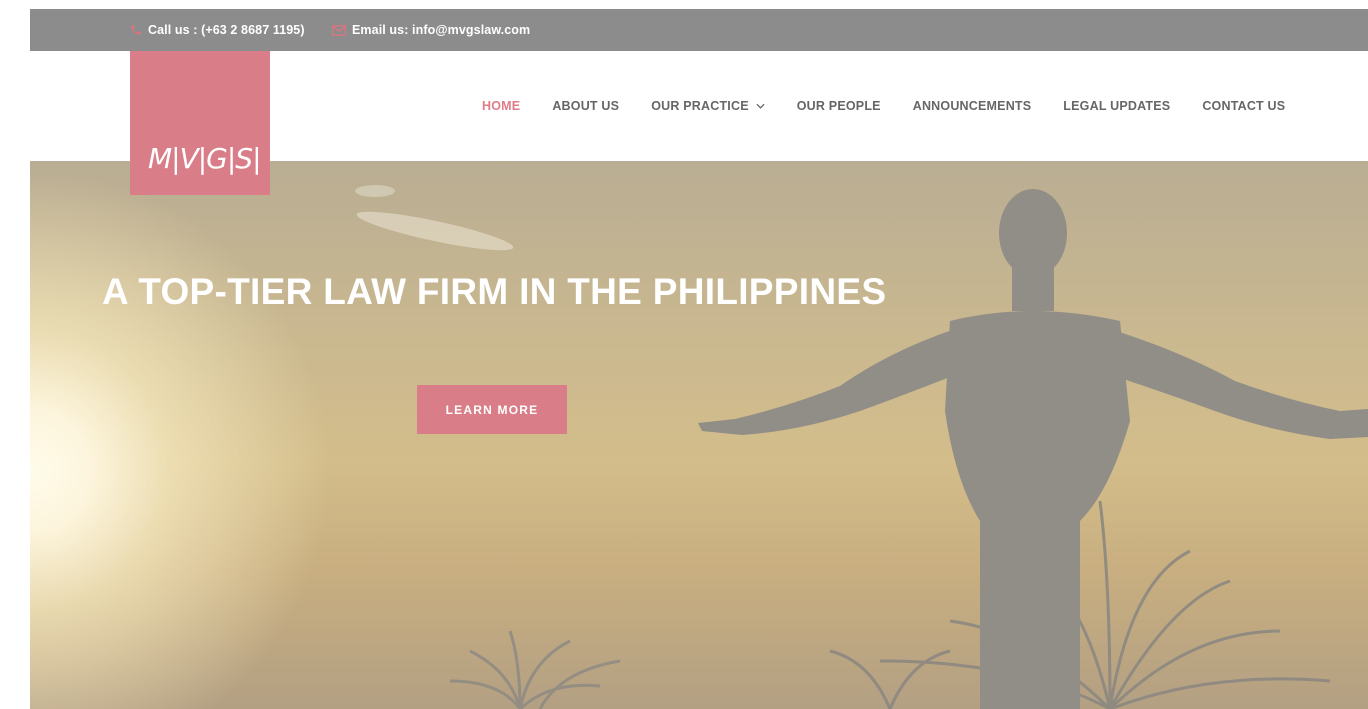 The width and height of the screenshot is (1368, 709). What do you see at coordinates (700, 106) in the screenshot?
I see `nav-our-practice-label: OUR PRACTICE` at bounding box center [700, 106].